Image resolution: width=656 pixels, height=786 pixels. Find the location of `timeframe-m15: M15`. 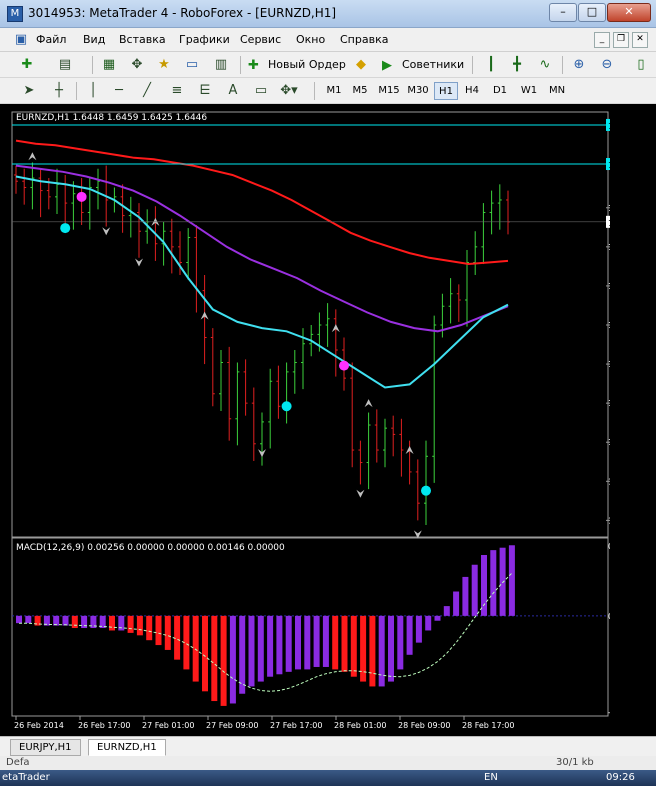

timeframe-m15: M15 is located at coordinates (389, 91).